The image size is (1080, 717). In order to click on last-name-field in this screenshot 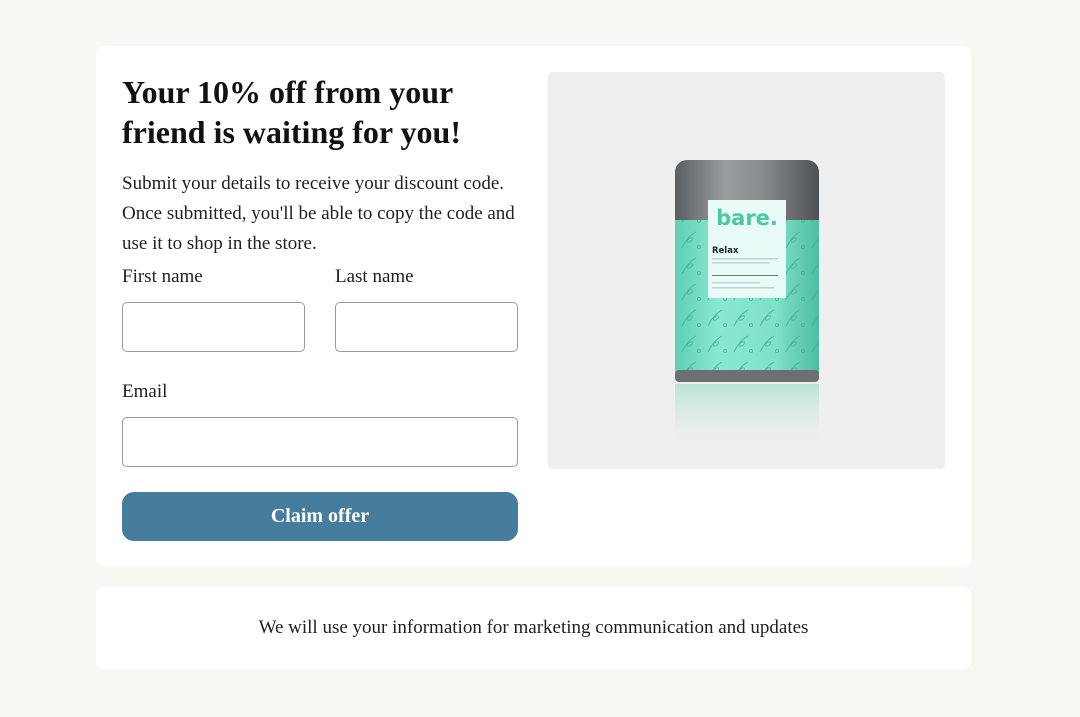, I will do `click(426, 327)`.